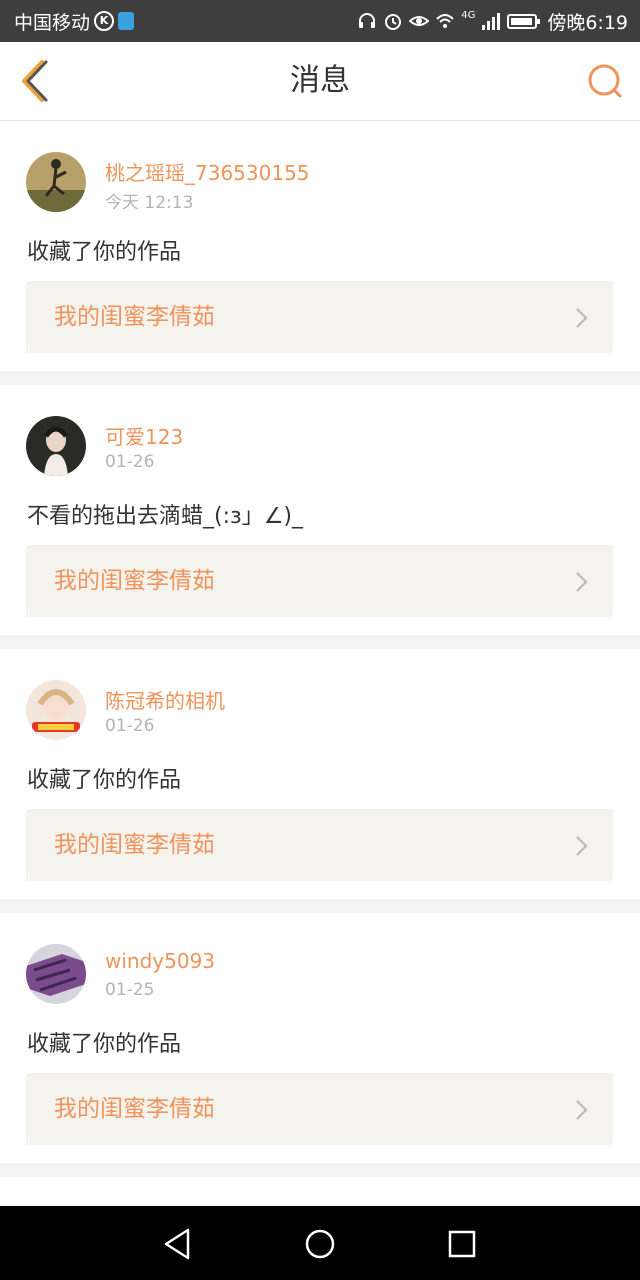 This screenshot has width=640, height=1280. I want to click on shield-icon, so click(126, 21).